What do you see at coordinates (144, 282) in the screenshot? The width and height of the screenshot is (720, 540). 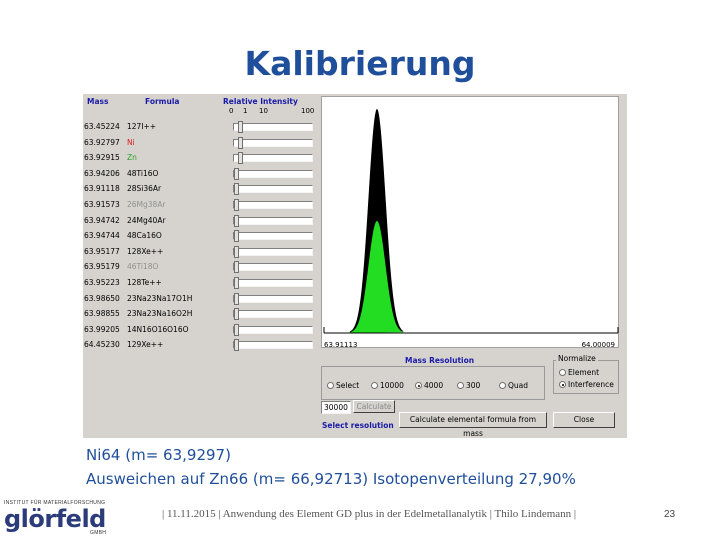 I see `row-formula: 128Te++` at bounding box center [144, 282].